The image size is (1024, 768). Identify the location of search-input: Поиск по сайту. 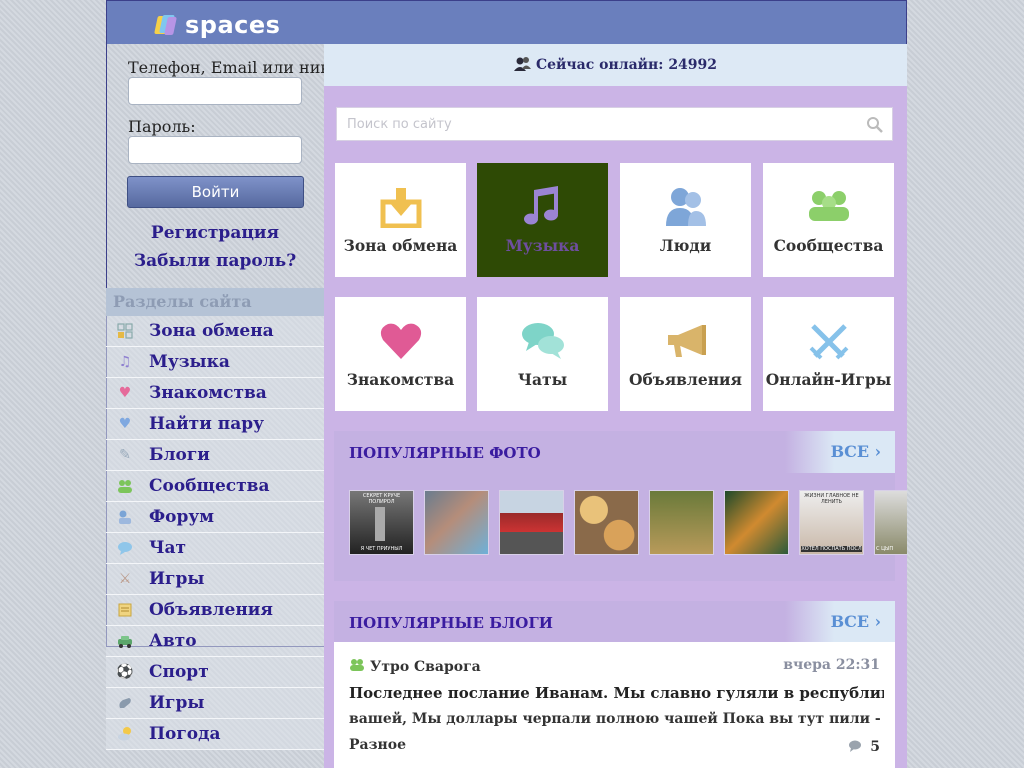
(399, 124).